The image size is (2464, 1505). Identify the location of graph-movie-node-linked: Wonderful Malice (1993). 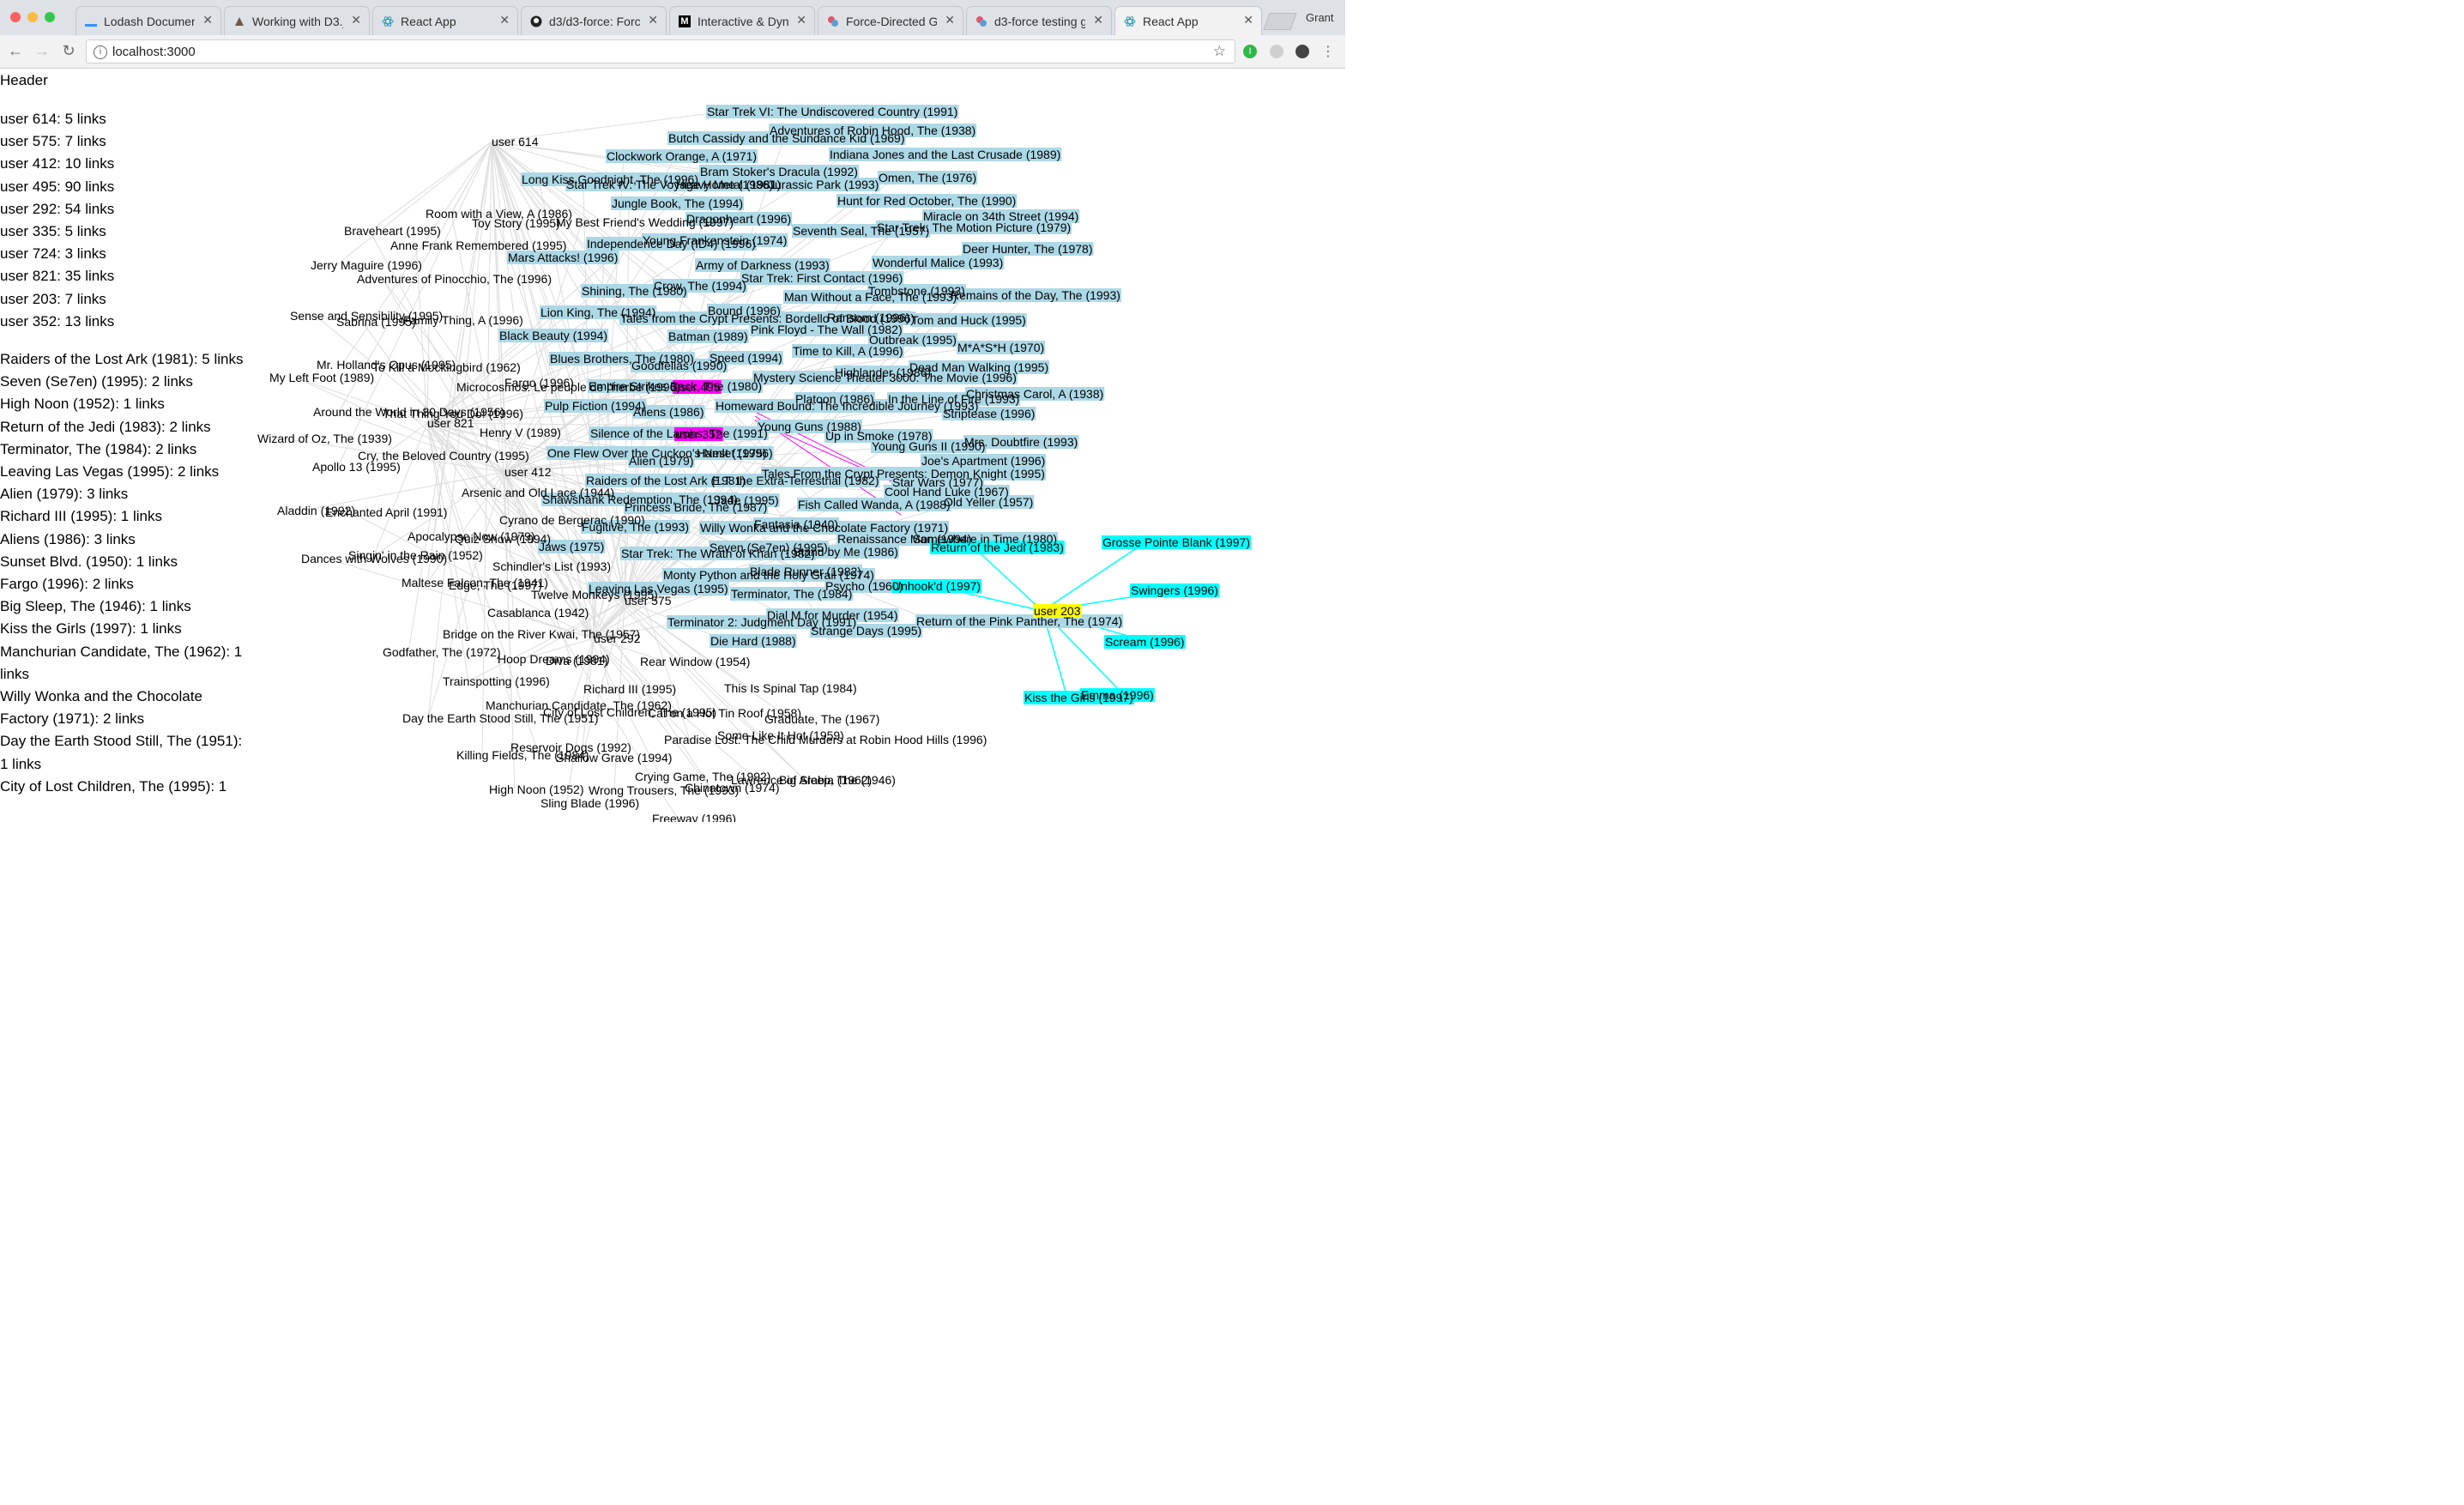
(938, 262).